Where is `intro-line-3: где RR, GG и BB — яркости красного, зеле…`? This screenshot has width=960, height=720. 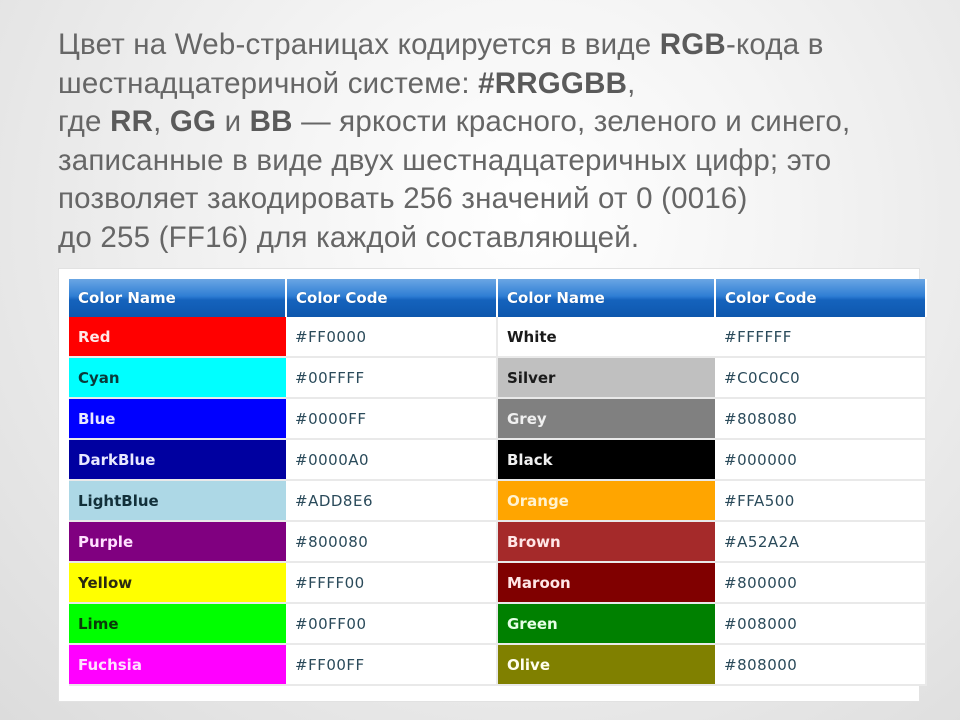
intro-line-3: где RR, GG и BB — яркости красного, зеле… is located at coordinates (454, 121).